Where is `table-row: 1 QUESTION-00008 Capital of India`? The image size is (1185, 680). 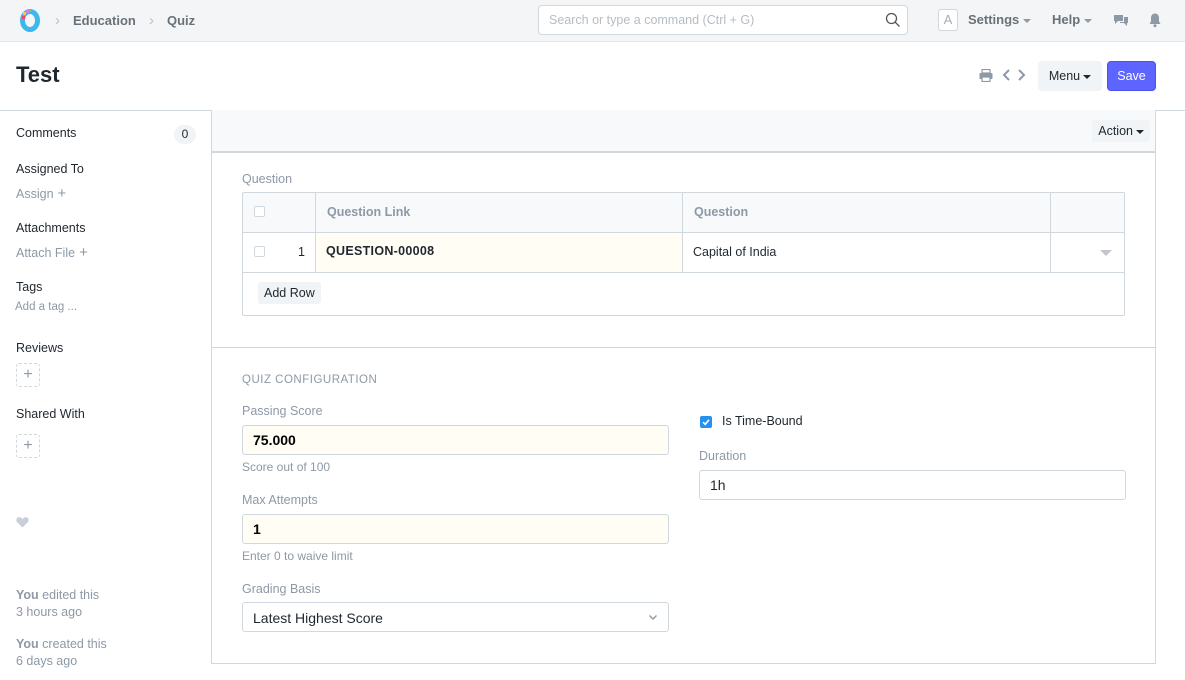 table-row: 1 QUESTION-00008 Capital of India is located at coordinates (683, 253).